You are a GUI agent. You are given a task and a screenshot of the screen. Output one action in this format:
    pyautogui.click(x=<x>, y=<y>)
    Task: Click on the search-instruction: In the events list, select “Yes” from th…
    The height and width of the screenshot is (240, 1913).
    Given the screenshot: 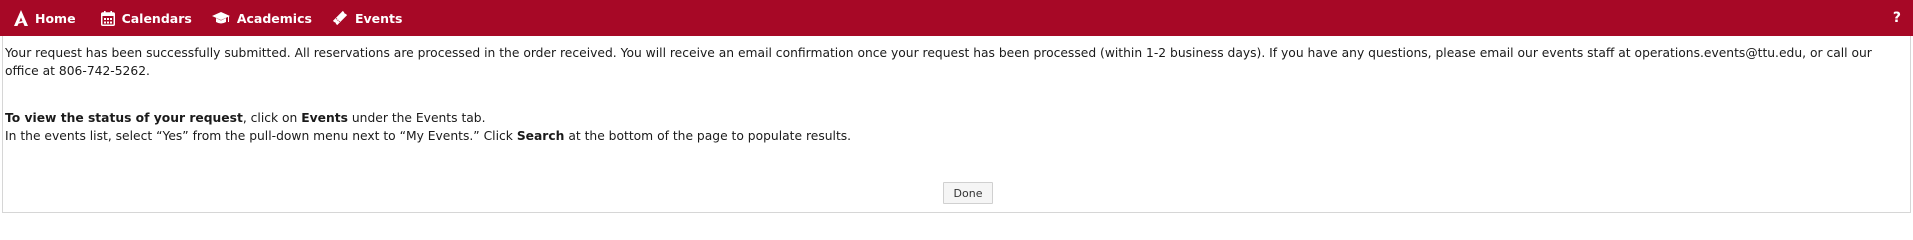 What is the action you would take?
    pyautogui.click(x=428, y=136)
    